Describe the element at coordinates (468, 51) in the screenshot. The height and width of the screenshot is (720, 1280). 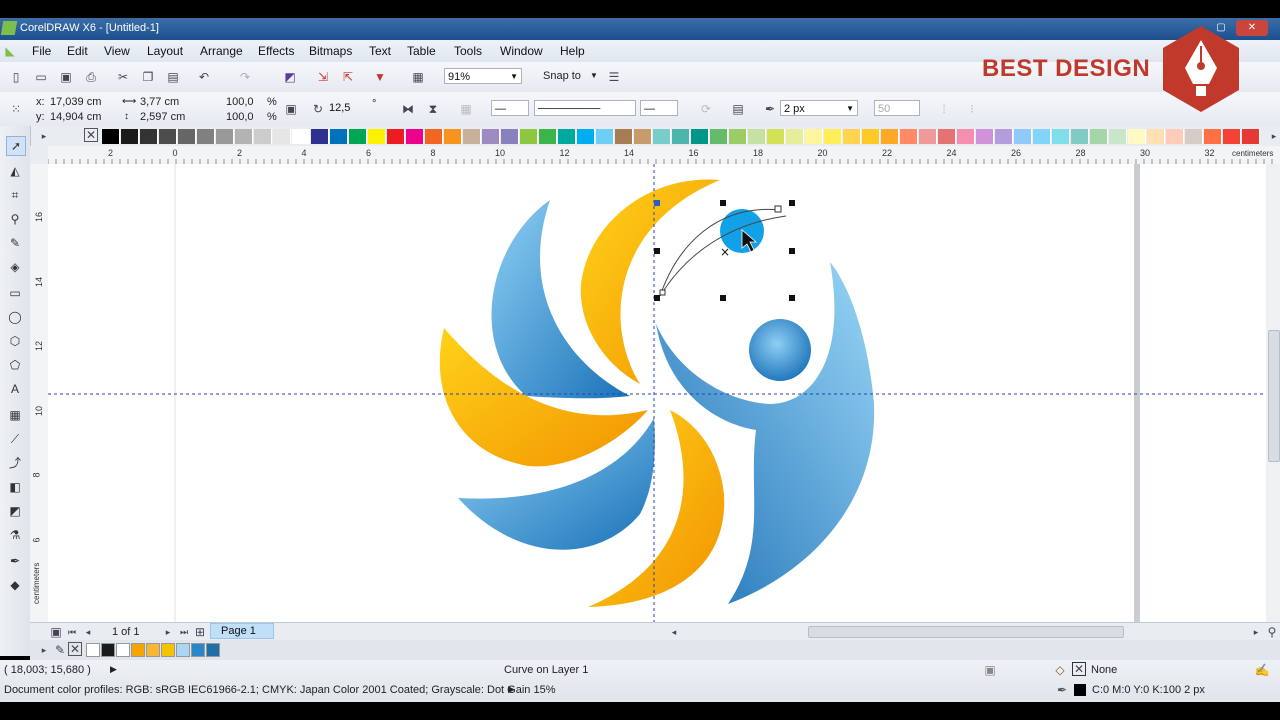
I see `menu-tools: Tools` at that location.